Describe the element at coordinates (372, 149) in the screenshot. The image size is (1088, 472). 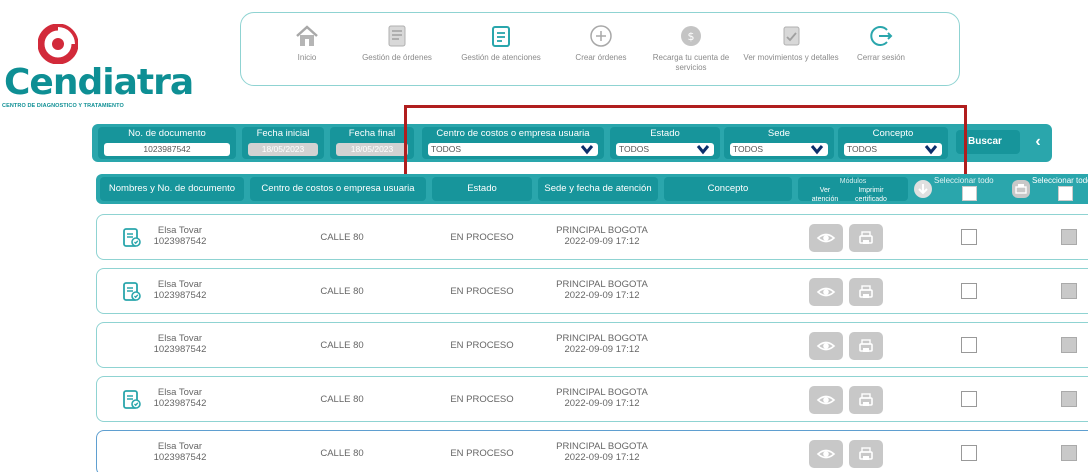
I see `end-date-input: 18/05/2023` at that location.